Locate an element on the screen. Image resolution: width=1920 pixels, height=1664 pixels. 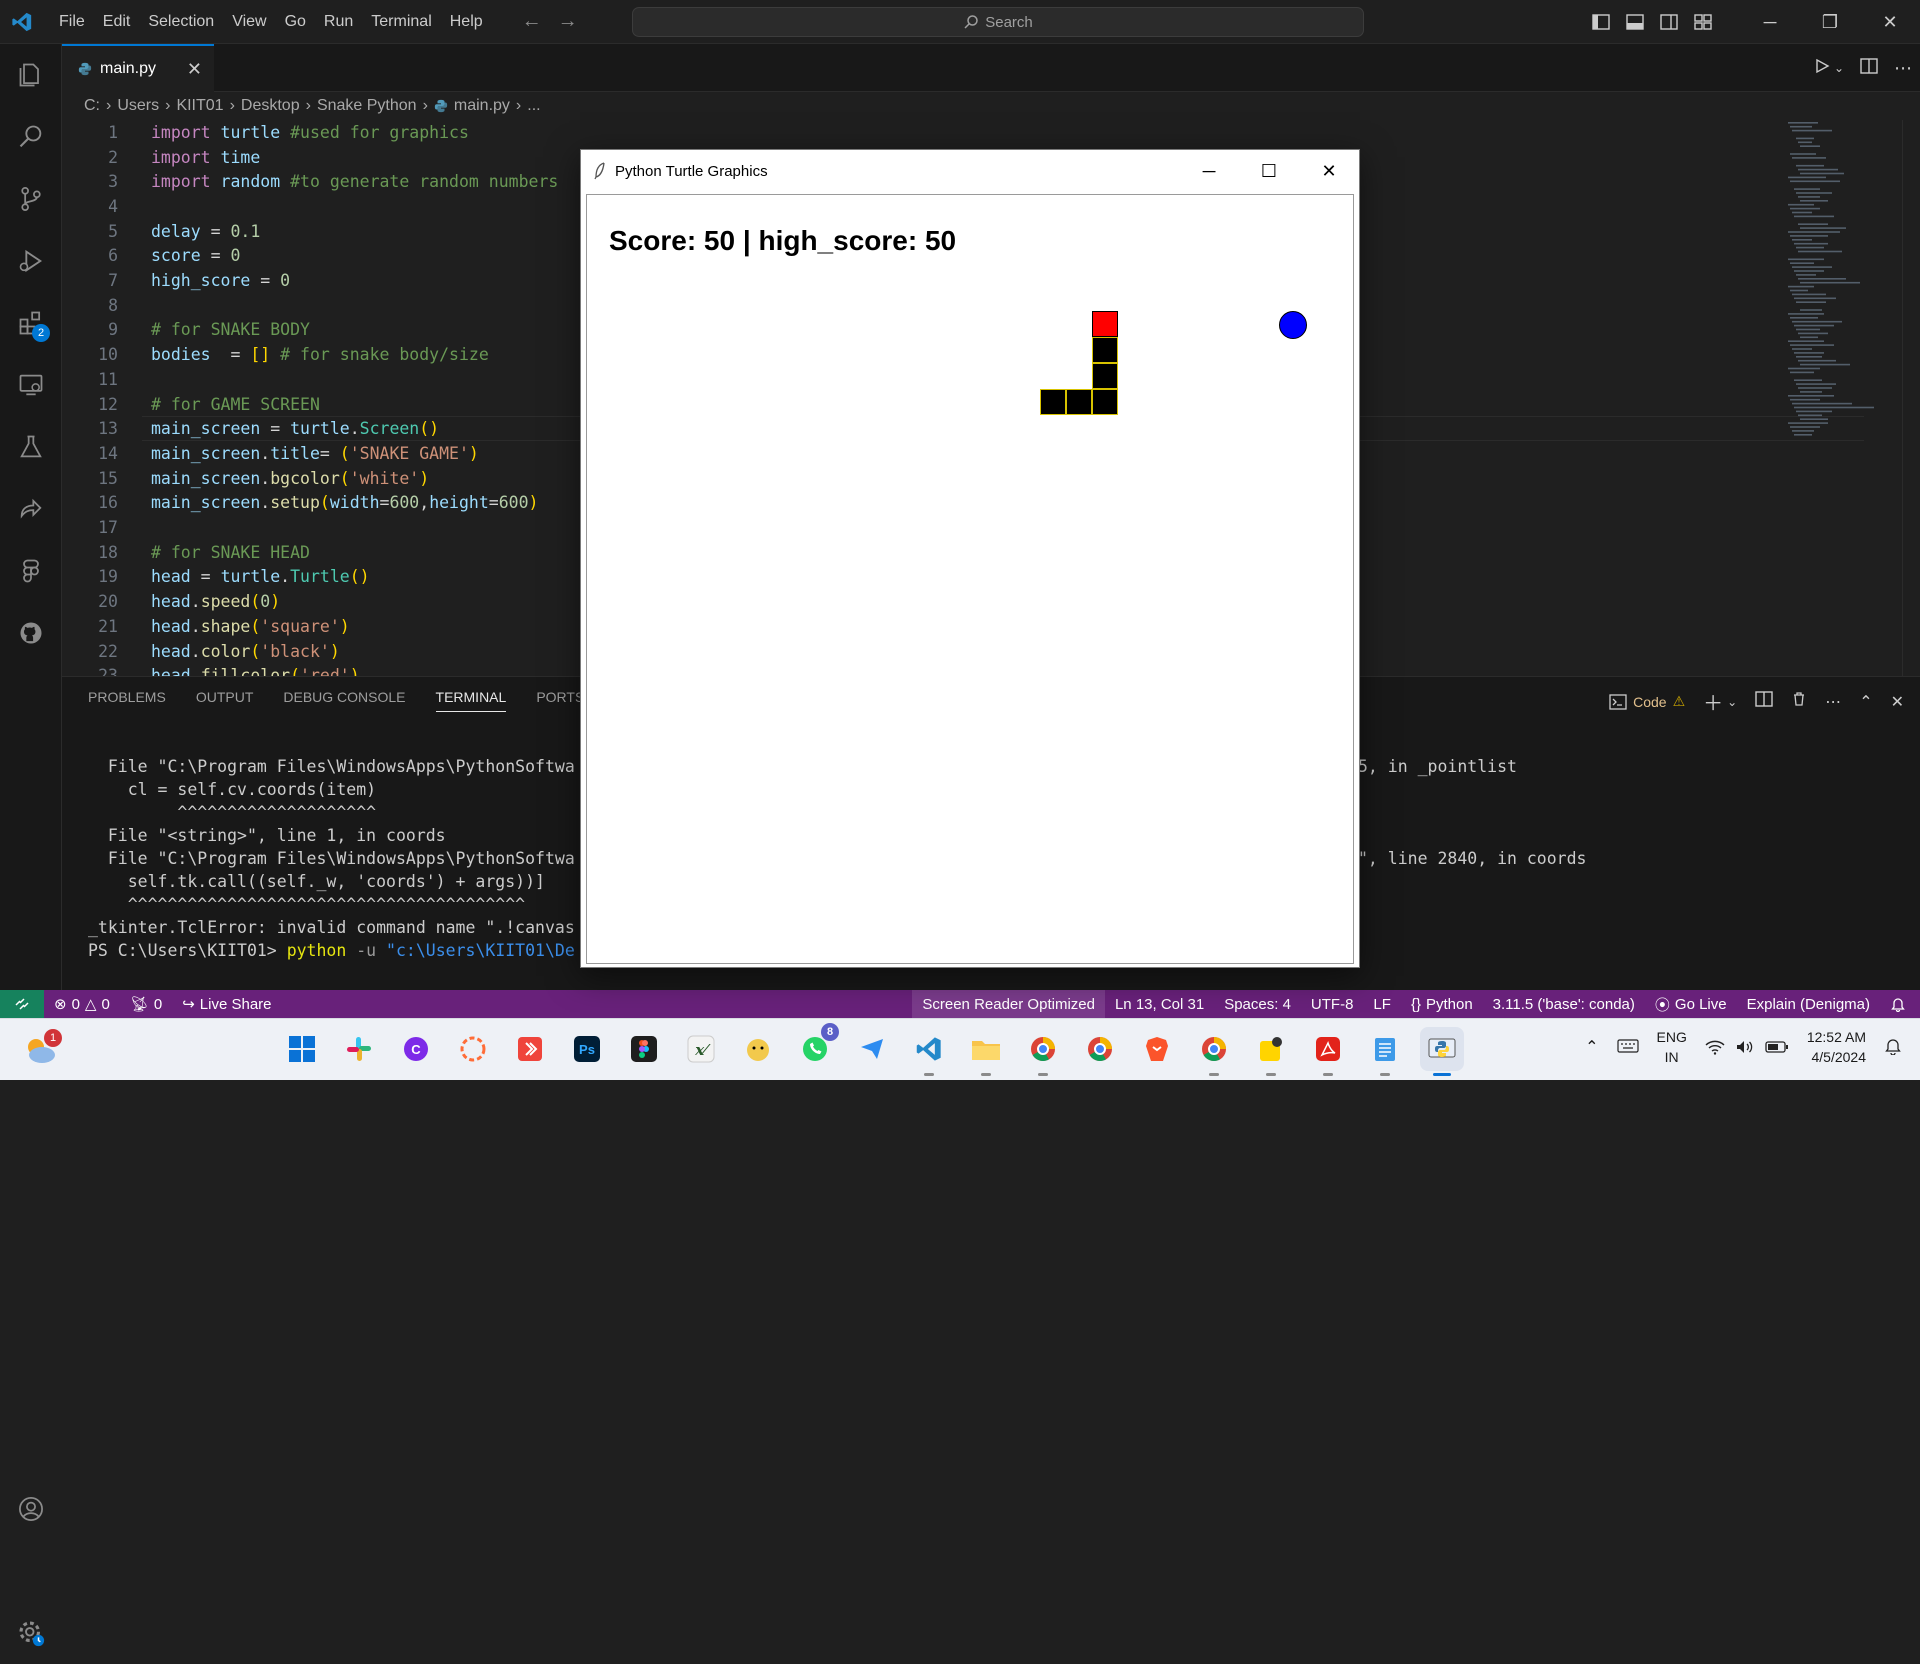
github-icon is located at coordinates (31, 633).